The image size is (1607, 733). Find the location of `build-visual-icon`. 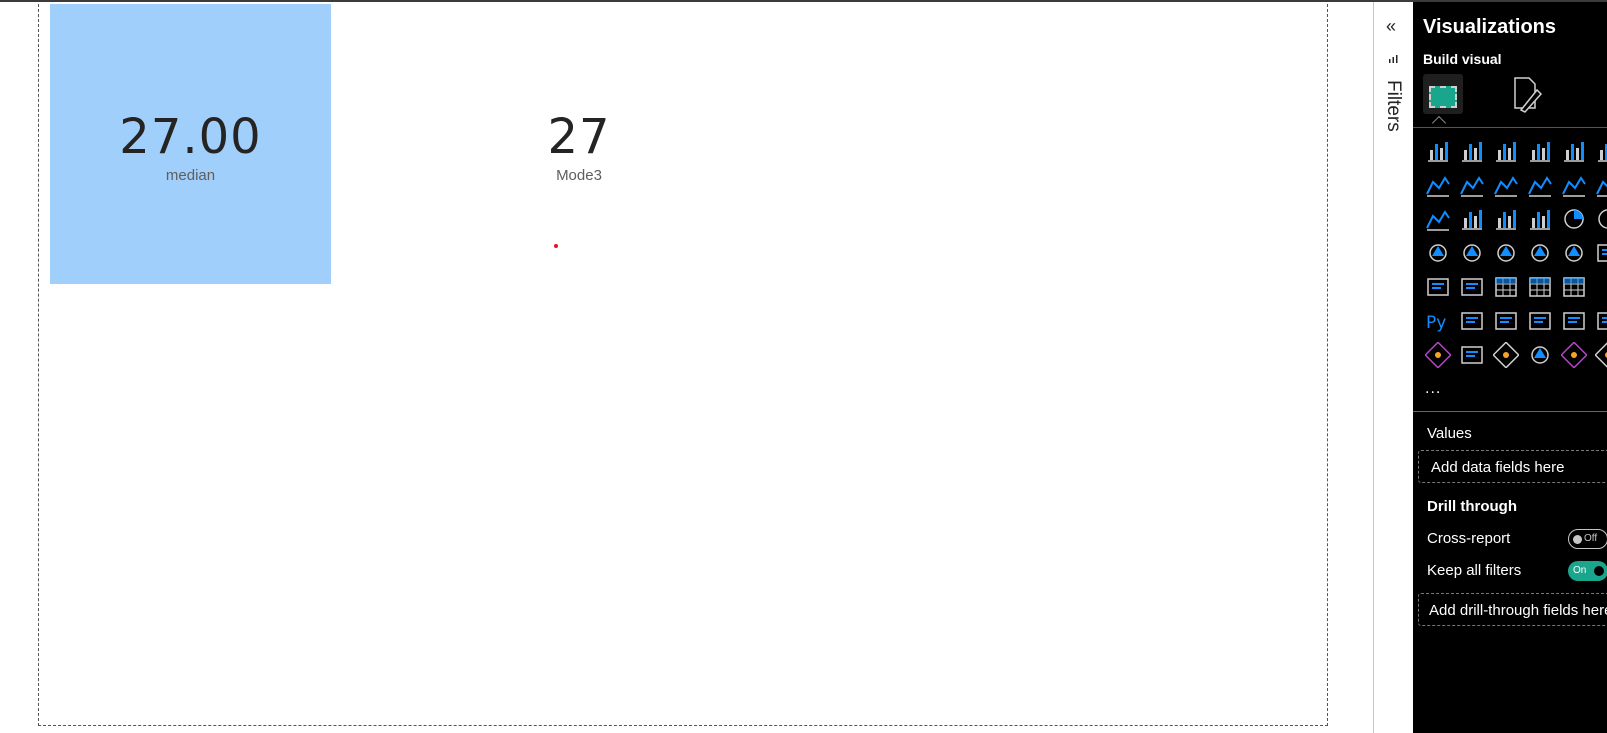

build-visual-icon is located at coordinates (1443, 97).